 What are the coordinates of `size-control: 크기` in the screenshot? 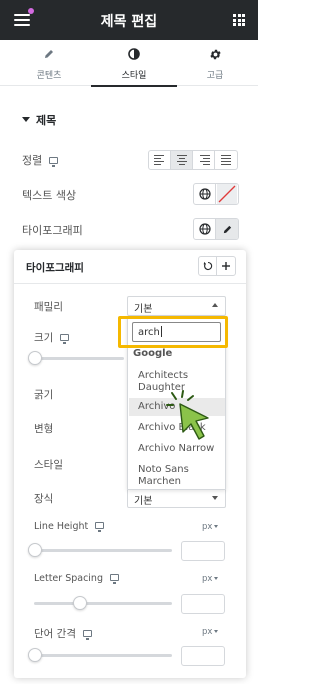 It's located at (52, 337).